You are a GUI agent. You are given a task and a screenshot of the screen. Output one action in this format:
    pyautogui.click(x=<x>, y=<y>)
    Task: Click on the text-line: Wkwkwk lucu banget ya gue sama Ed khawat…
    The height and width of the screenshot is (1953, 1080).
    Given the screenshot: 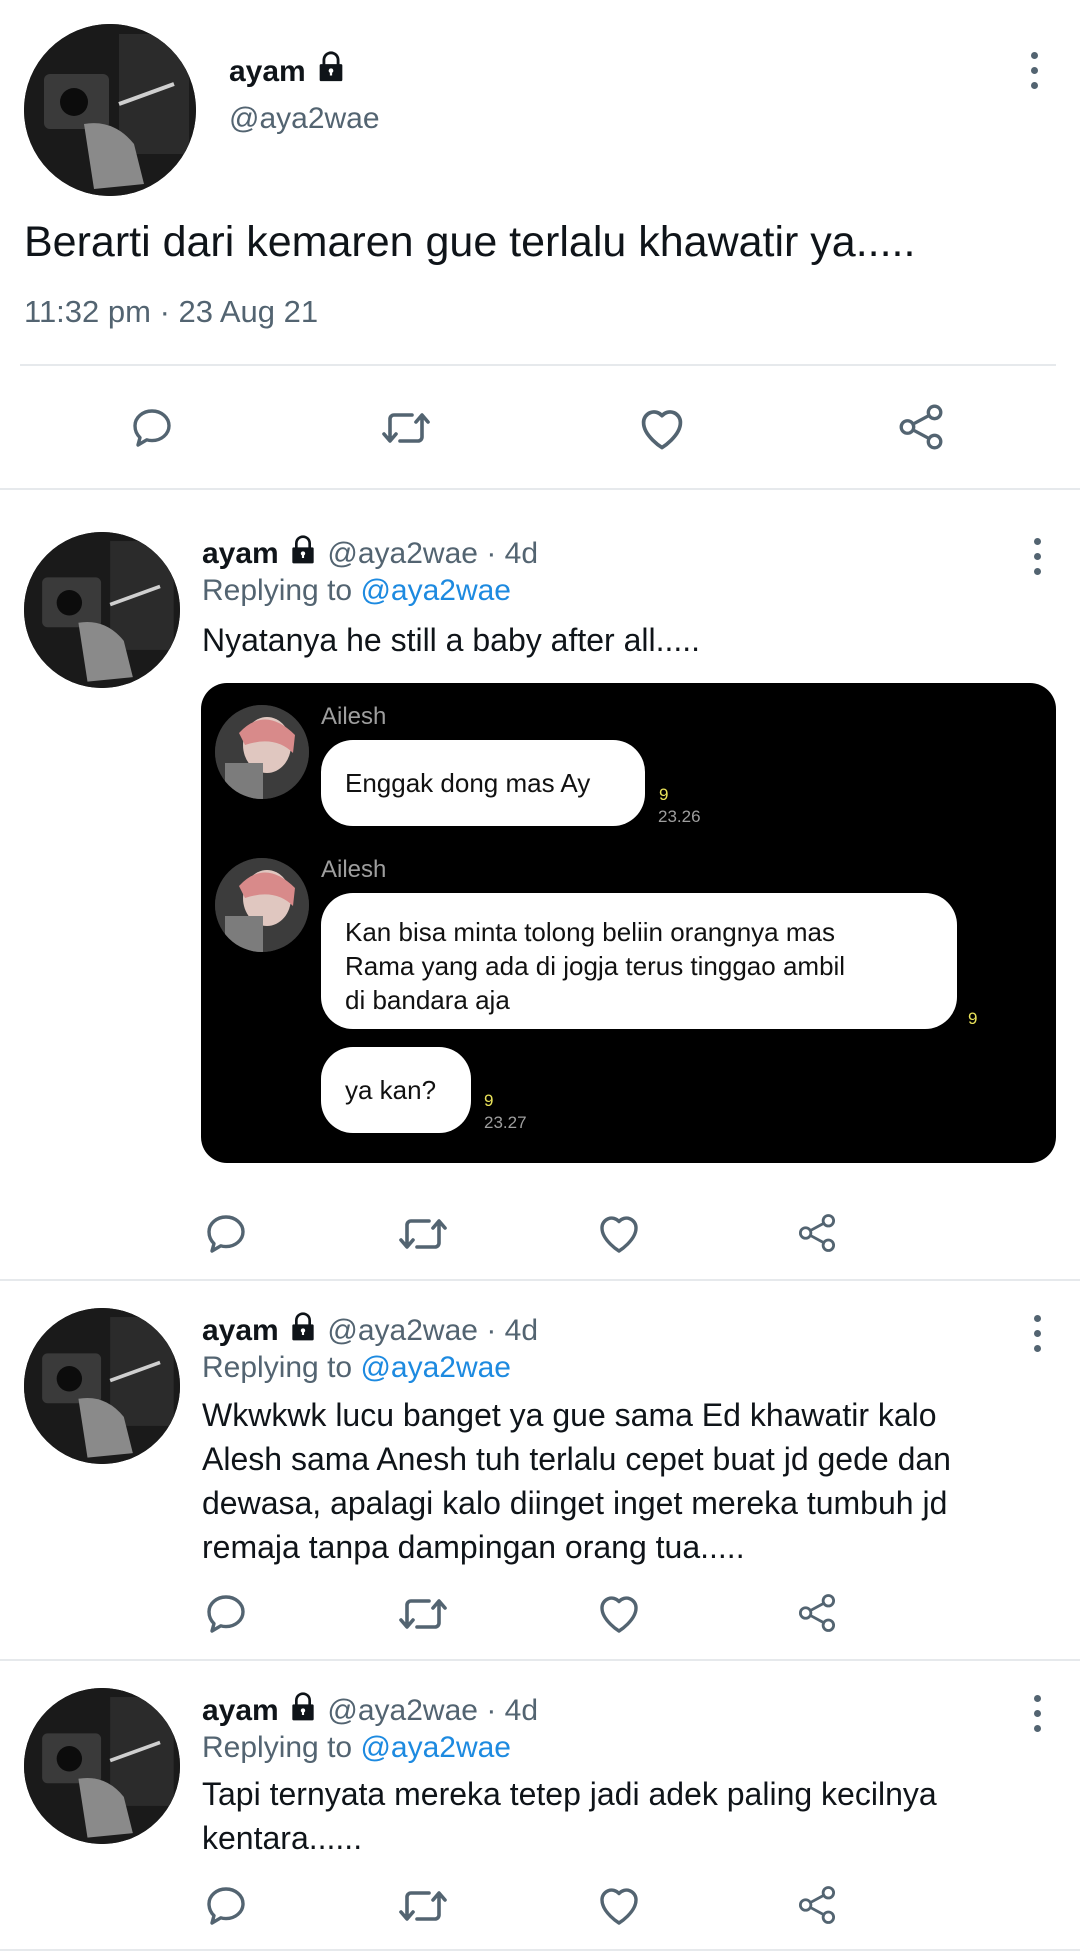 What is the action you would take?
    pyautogui.click(x=569, y=1415)
    